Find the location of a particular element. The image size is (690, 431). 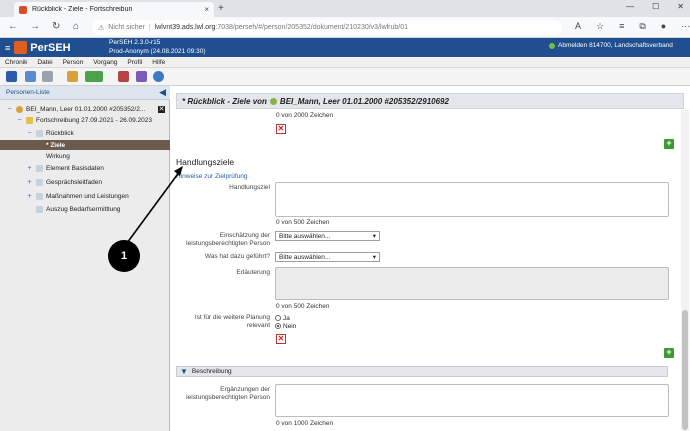

network-icon is located at coordinates (123, 76).